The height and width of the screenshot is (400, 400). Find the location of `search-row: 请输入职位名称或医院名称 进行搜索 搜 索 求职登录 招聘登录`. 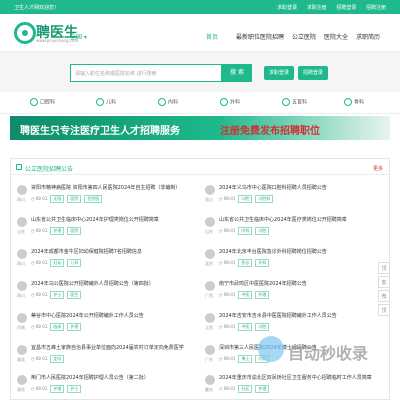

search-row: 请输入职位名称或医院名称 进行搜索 搜 索 求职登录 招聘登录 is located at coordinates (200, 72).